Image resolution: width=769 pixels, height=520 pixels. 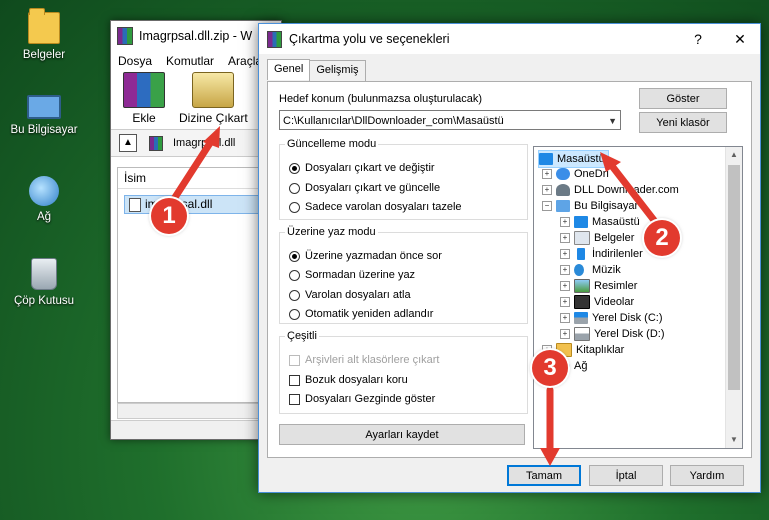 What do you see at coordinates (627, 318) in the screenshot?
I see `tree-item-label: Yerel Disk (C:)` at bounding box center [627, 318].